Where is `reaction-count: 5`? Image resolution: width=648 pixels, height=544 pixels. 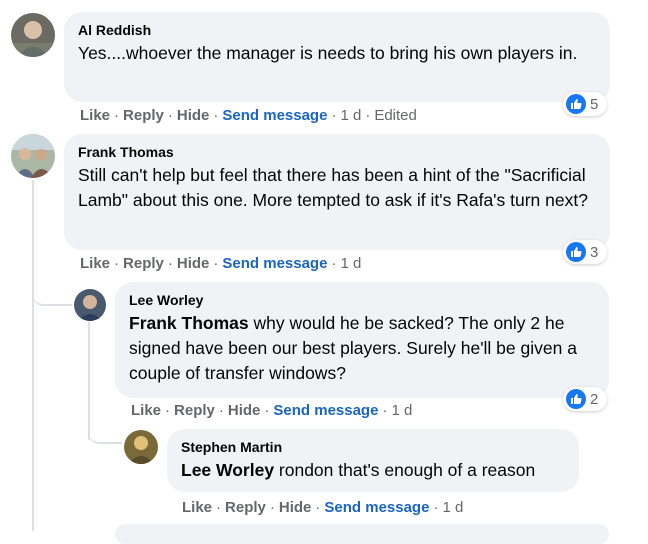 reaction-count: 5 is located at coordinates (585, 104).